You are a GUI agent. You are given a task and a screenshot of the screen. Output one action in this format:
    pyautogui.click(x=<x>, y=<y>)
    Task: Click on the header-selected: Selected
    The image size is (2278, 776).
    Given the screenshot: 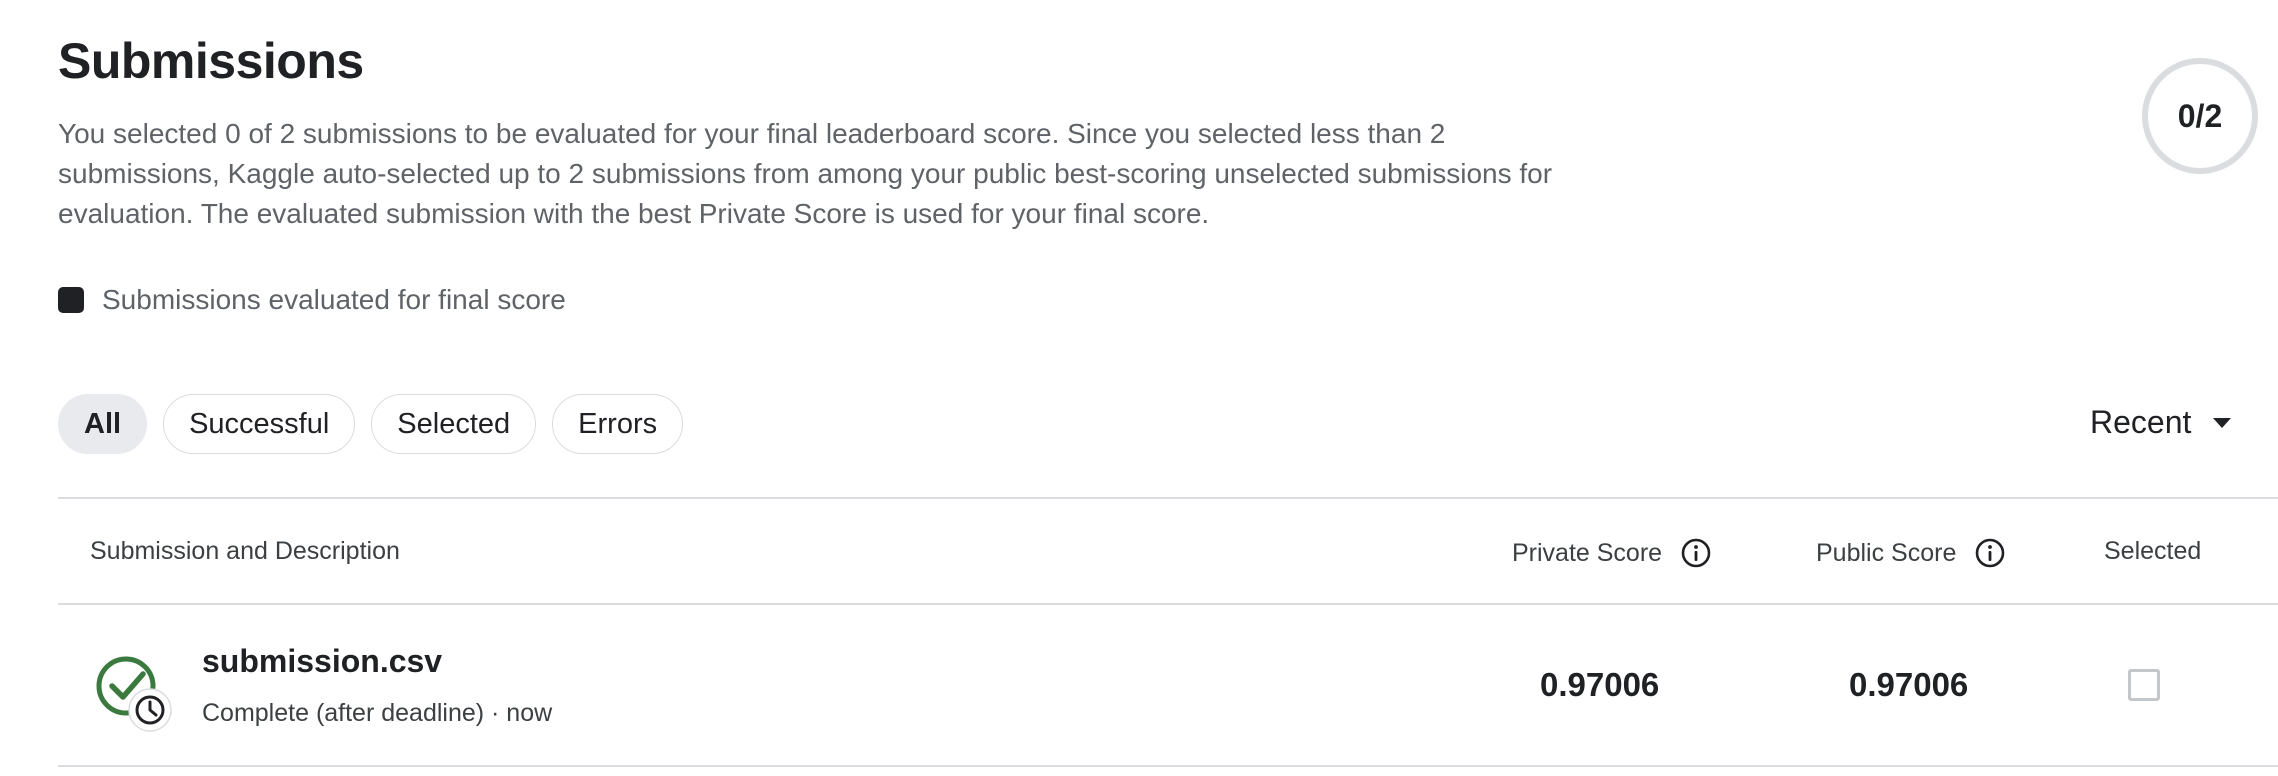 What is the action you would take?
    pyautogui.click(x=2152, y=551)
    